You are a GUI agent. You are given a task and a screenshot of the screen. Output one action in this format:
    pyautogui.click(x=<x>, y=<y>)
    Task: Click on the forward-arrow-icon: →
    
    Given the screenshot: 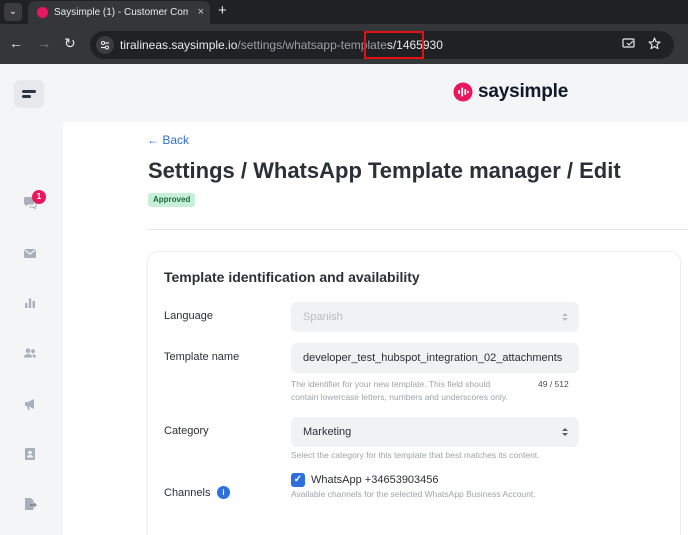 What is the action you would take?
    pyautogui.click(x=44, y=43)
    